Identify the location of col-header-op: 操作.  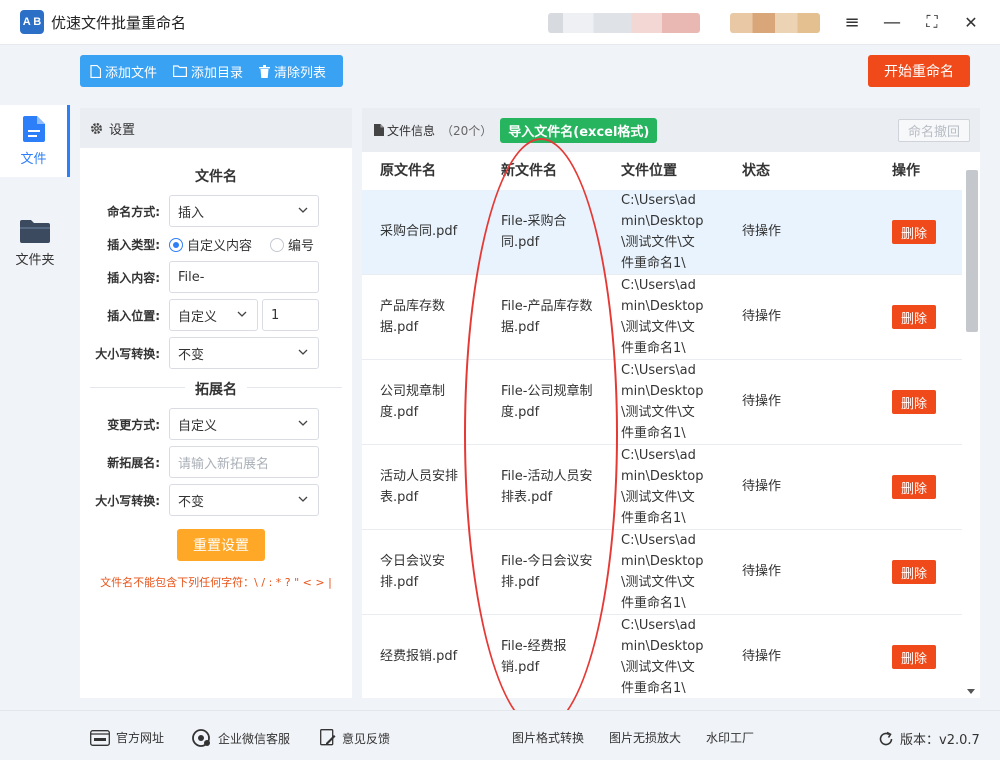
(906, 171).